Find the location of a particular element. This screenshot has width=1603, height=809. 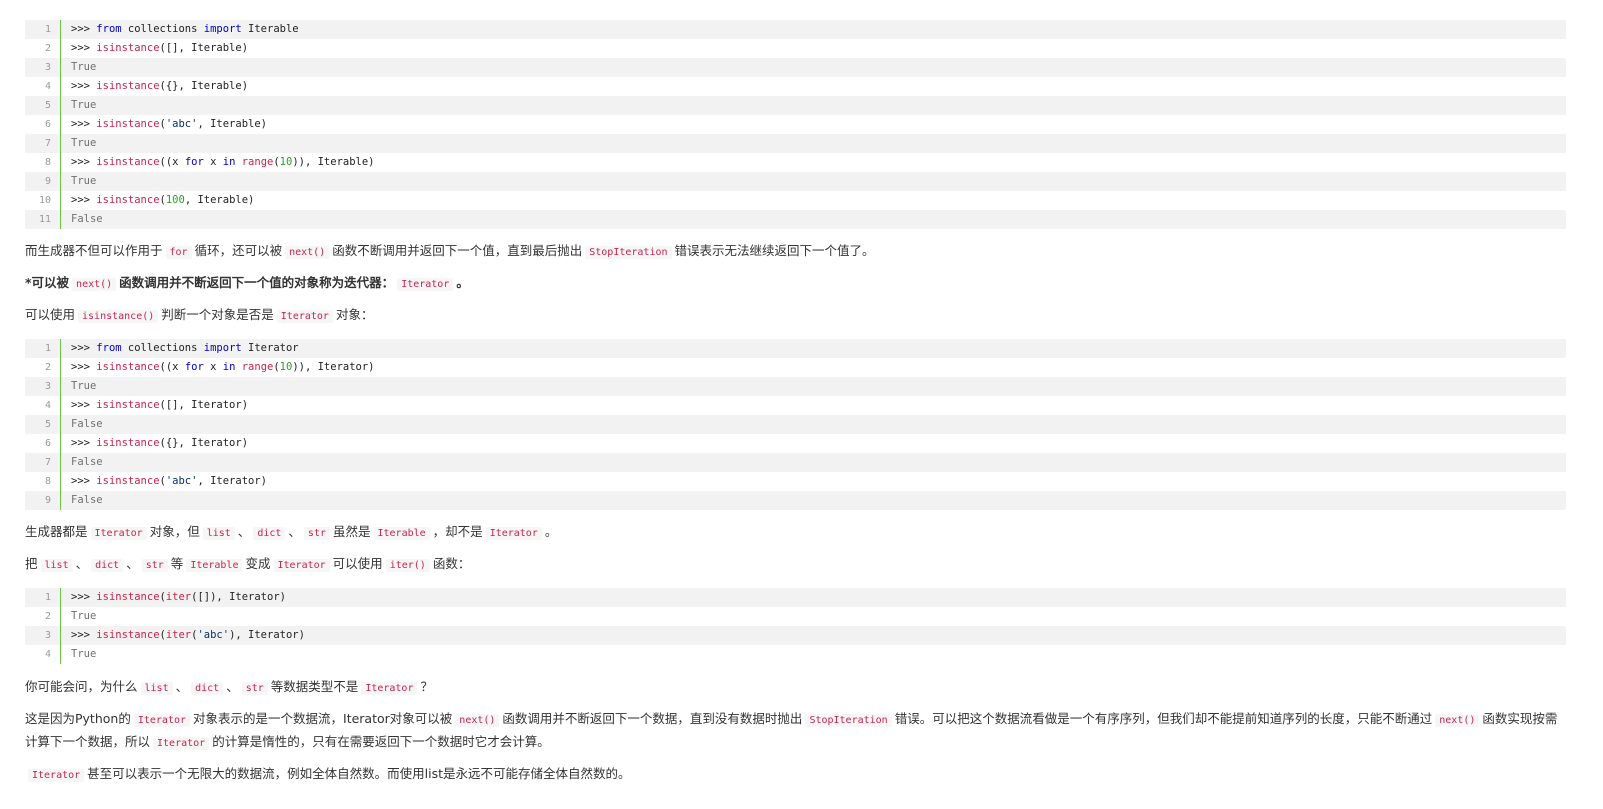

line-number: 8 is located at coordinates (43, 481).